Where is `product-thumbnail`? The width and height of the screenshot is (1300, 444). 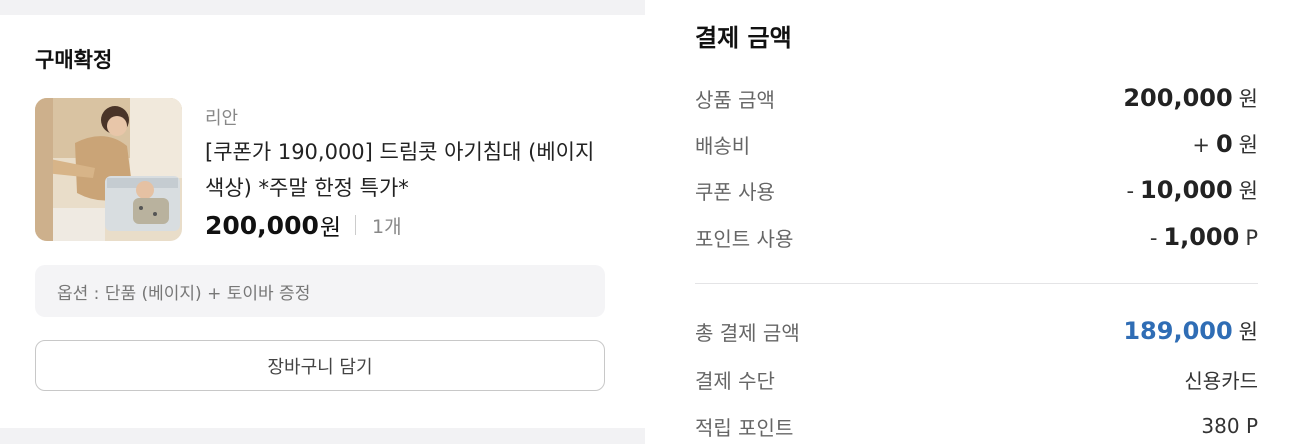
product-thumbnail is located at coordinates (108, 169).